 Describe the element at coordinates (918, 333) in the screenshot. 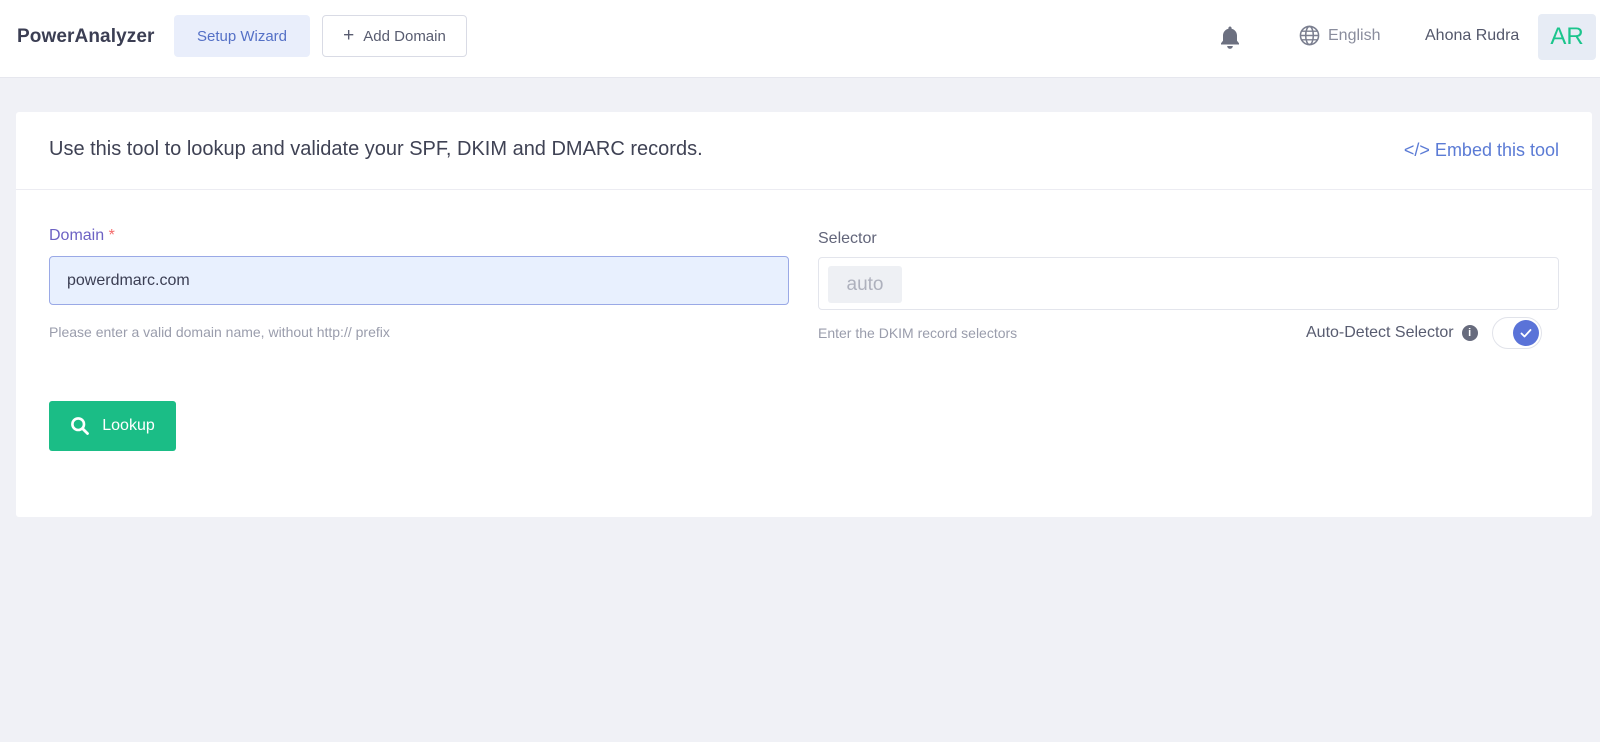

I see `selector-help-text: Enter the DKIM record selectors` at that location.